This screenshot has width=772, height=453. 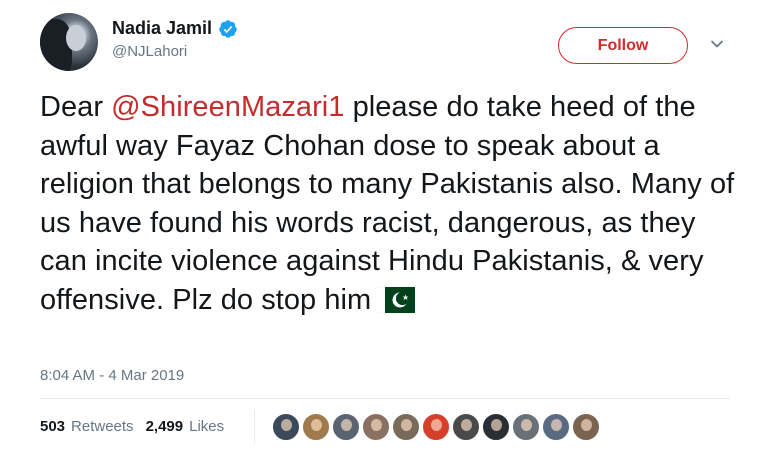 I want to click on retweets-label: Retweets, so click(x=102, y=426).